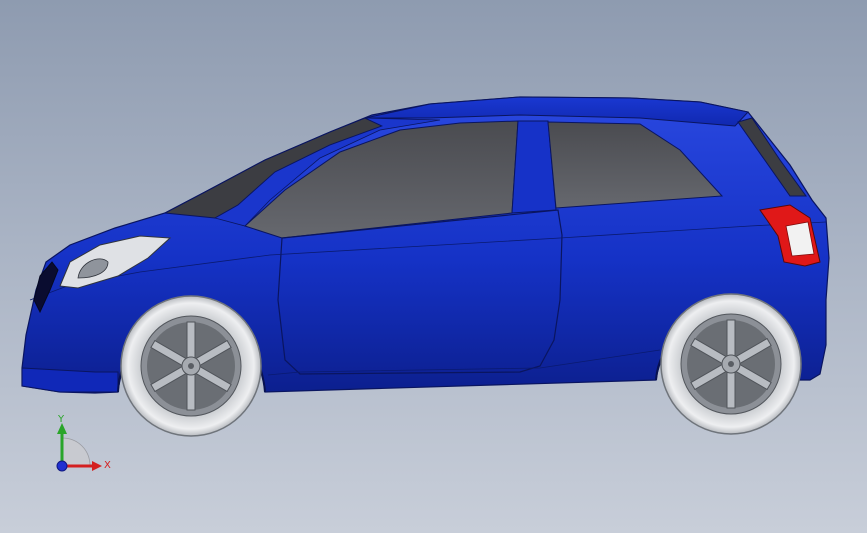 This screenshot has width=867, height=533. What do you see at coordinates (62, 466) in the screenshot?
I see `z-axis-dot` at bounding box center [62, 466].